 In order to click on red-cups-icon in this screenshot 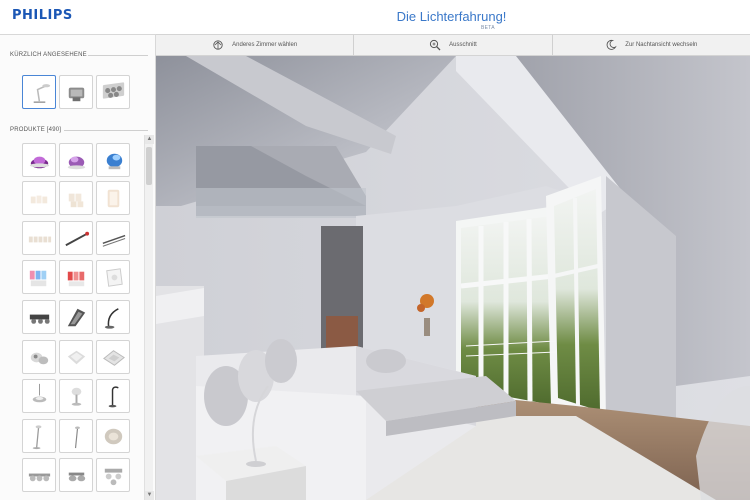, I will do `click(76, 279)`.